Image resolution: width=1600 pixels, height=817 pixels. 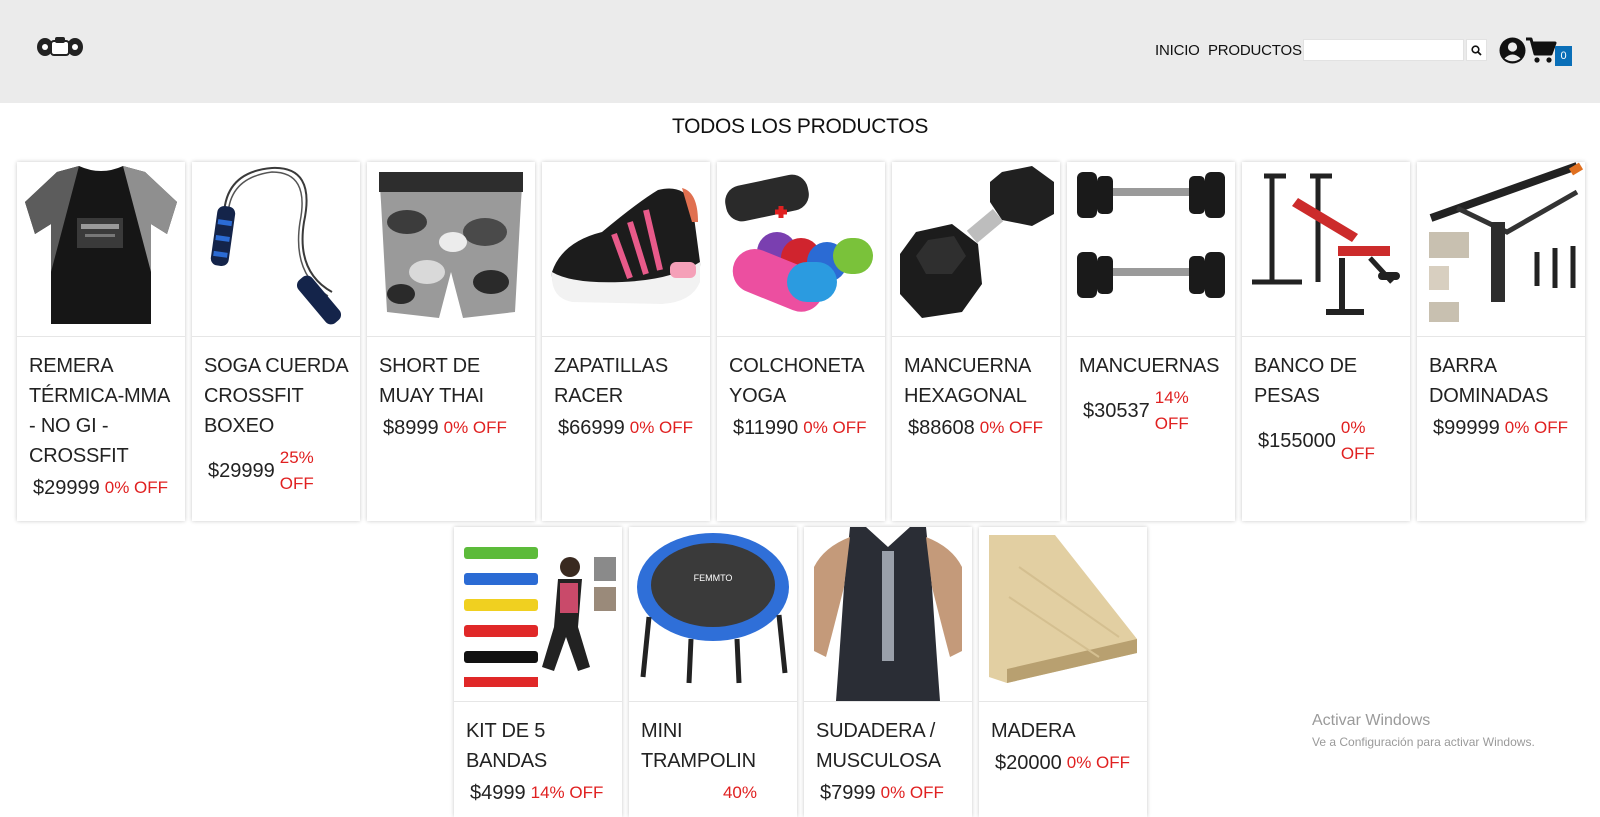 I want to click on product-price: $11990, so click(x=766, y=427).